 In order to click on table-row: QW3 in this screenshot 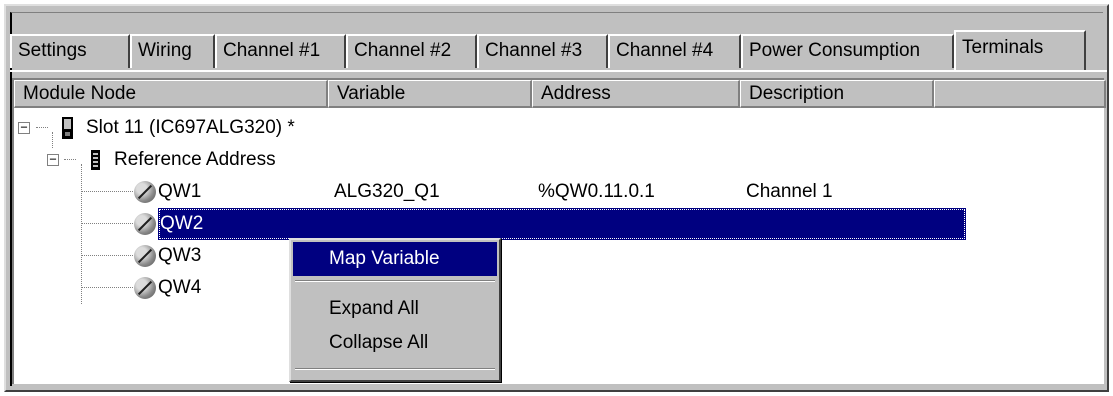, I will do `click(559, 256)`.